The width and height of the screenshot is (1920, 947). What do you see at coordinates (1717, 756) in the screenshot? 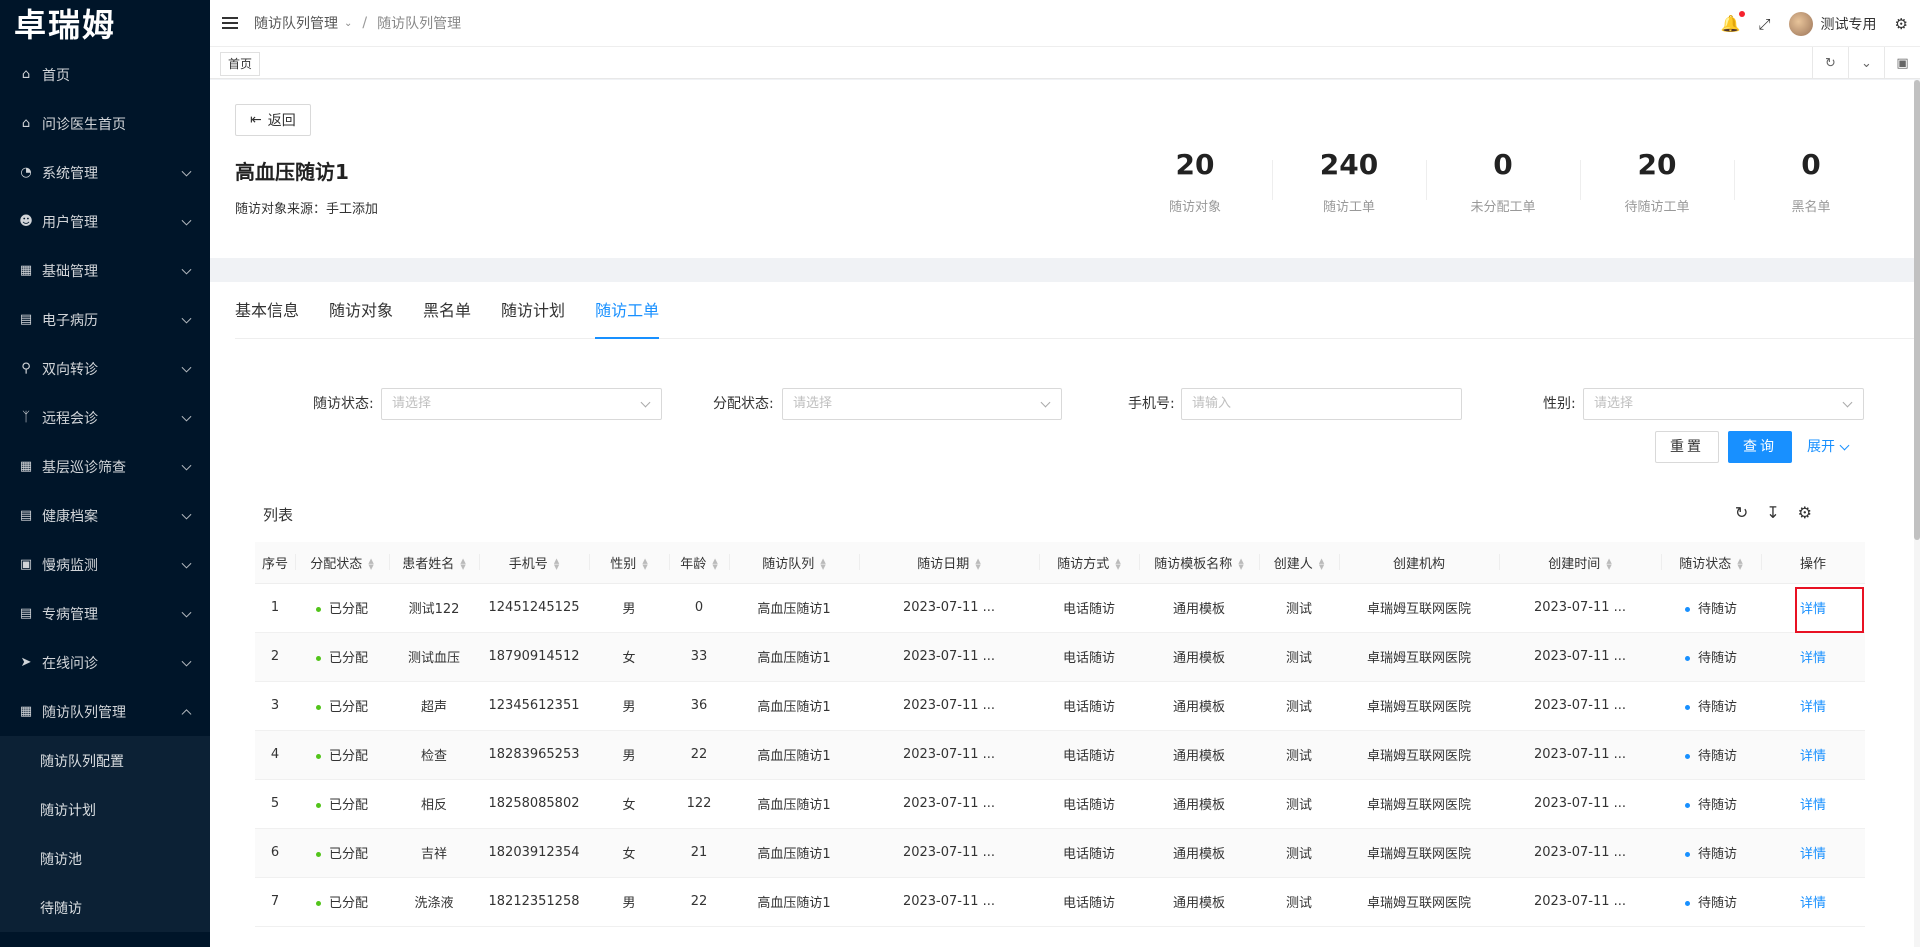
I see `follow-status: 待随访` at bounding box center [1717, 756].